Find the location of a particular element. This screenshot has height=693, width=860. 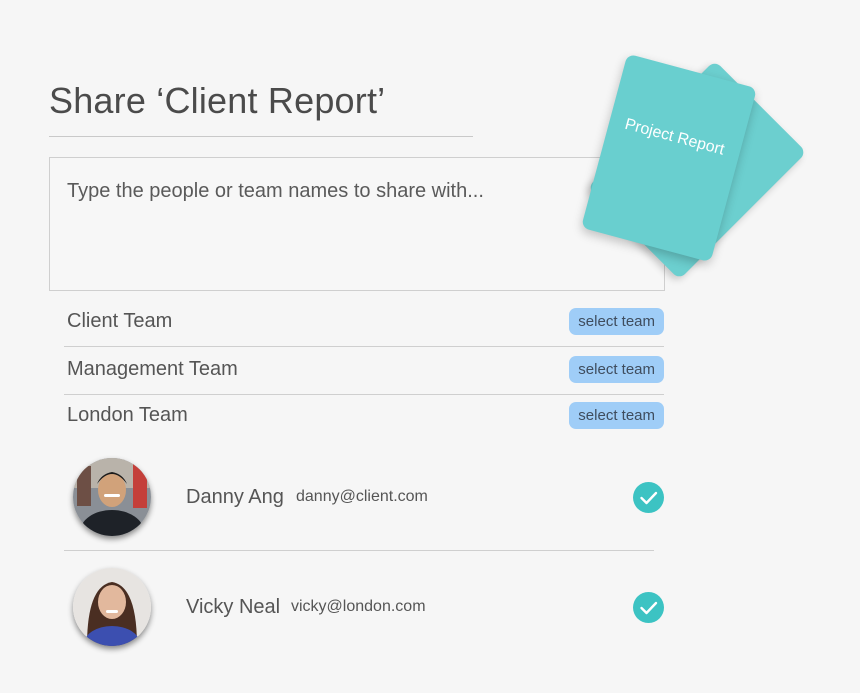

team-row: London Team select team is located at coordinates (364, 415).